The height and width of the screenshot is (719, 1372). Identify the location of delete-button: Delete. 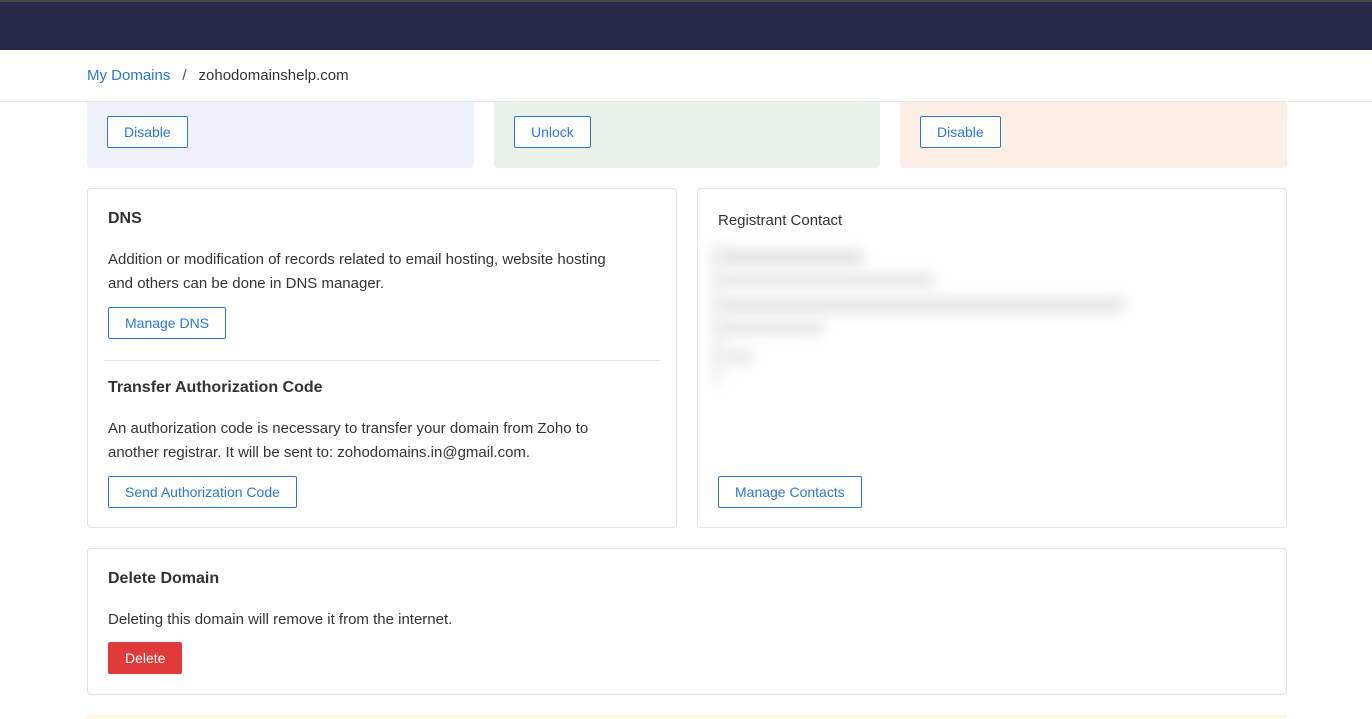
(145, 658).